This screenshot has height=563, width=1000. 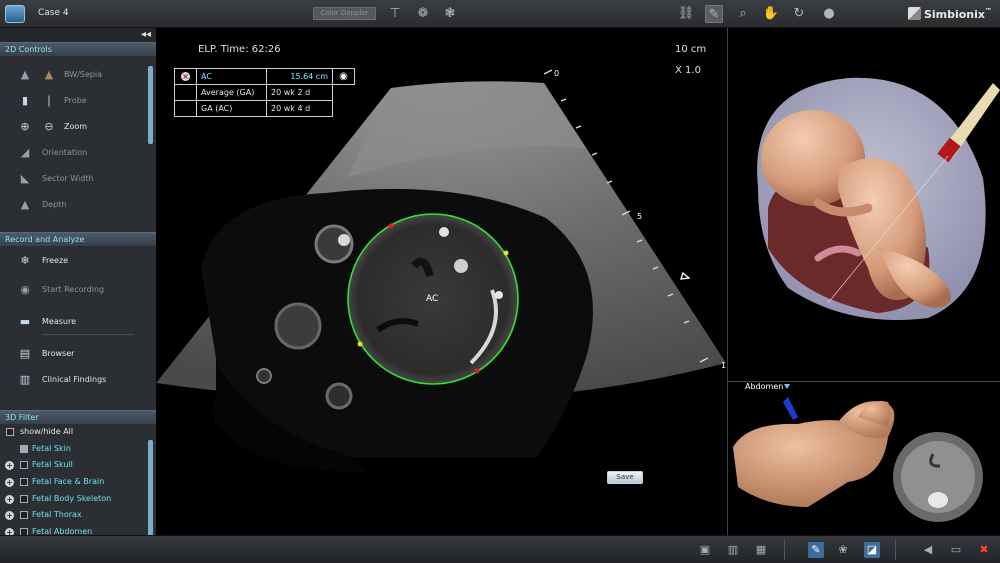 What do you see at coordinates (78, 127) in the screenshot?
I see `zoom-control: ⊕ ⊖ Zoom` at bounding box center [78, 127].